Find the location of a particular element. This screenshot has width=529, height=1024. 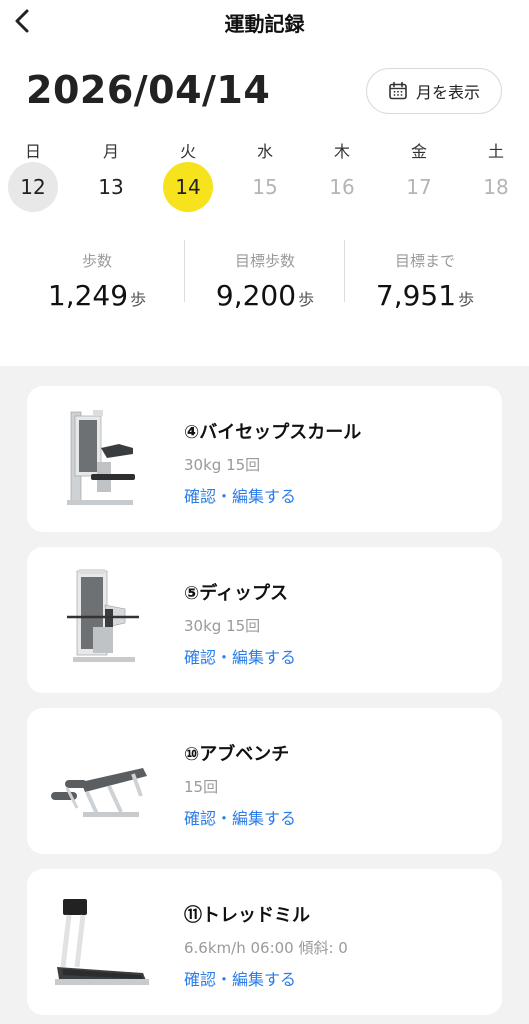

date-row: 2026/04/14 月を表示 is located at coordinates (264, 84).